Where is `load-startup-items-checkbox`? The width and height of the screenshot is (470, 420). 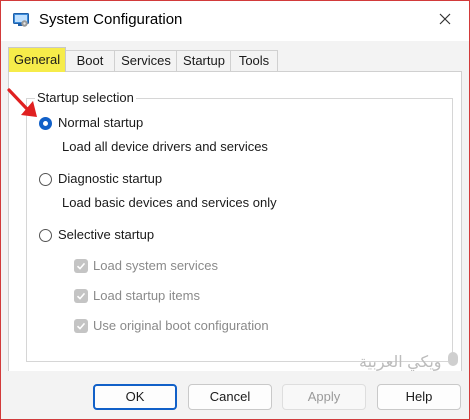
load-startup-items-checkbox is located at coordinates (81, 296).